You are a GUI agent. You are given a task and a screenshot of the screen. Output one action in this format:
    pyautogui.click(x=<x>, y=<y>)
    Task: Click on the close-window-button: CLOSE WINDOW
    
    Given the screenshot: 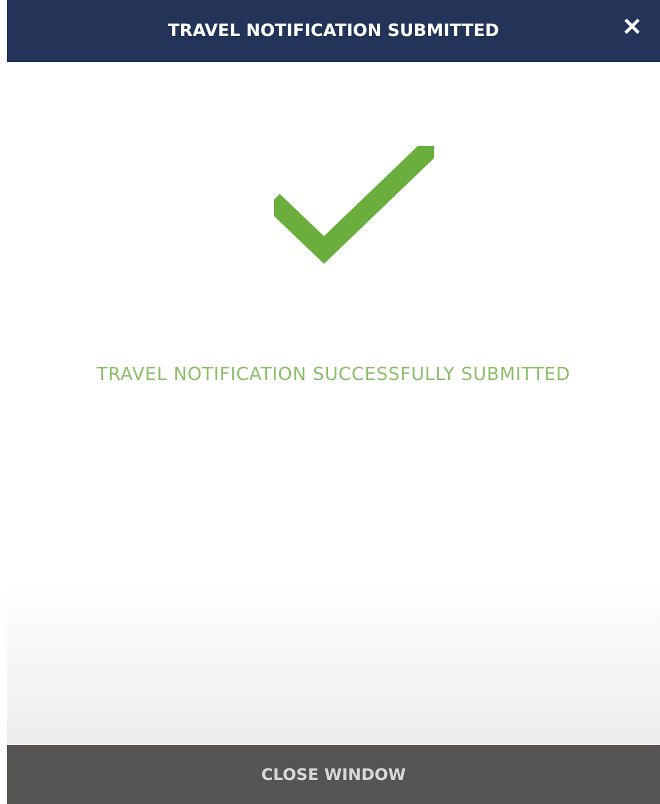 What is the action you would take?
    pyautogui.click(x=333, y=774)
    